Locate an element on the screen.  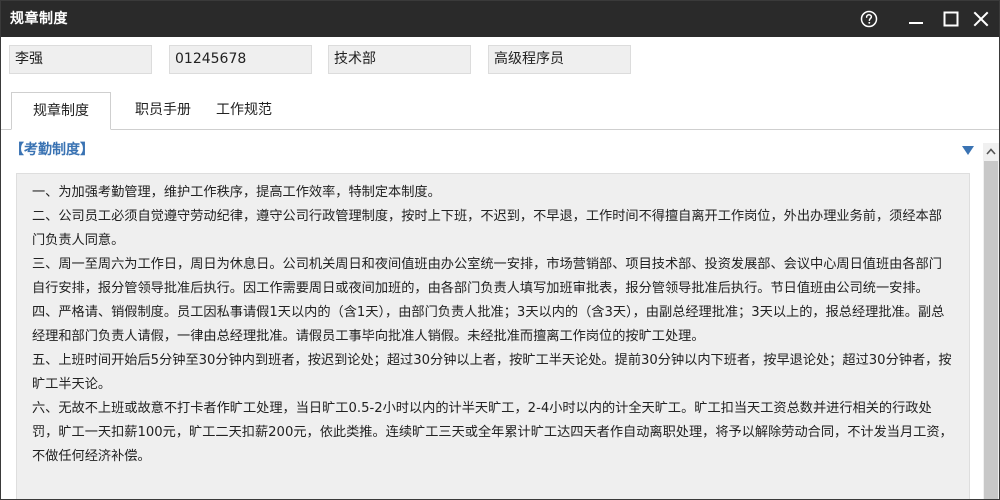
employee-id-field: 01245678 is located at coordinates (240, 59).